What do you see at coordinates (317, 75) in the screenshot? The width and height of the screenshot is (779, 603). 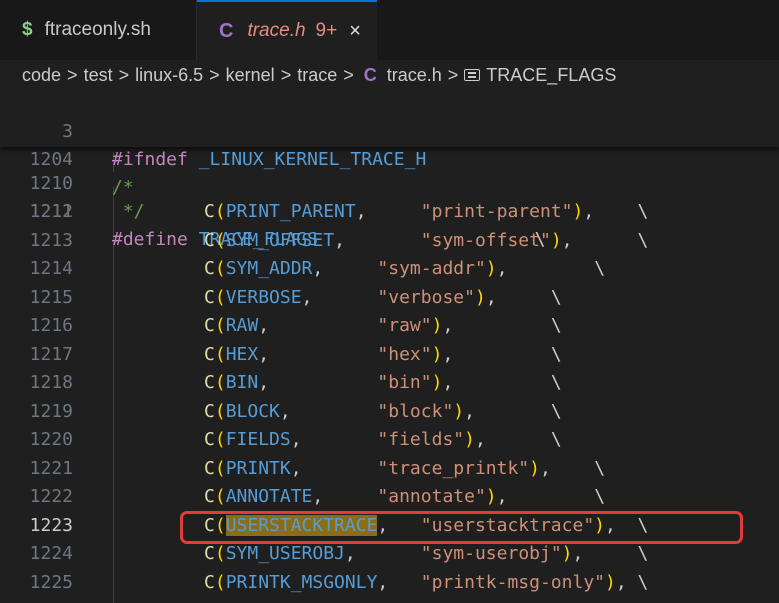 I see `breadcrumb-item-trace: trace` at bounding box center [317, 75].